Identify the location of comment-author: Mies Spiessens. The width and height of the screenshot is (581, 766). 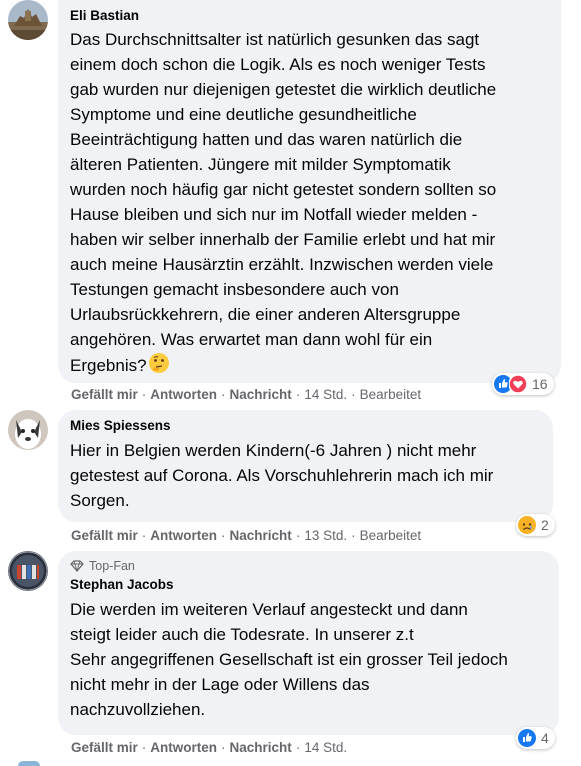
(305, 426).